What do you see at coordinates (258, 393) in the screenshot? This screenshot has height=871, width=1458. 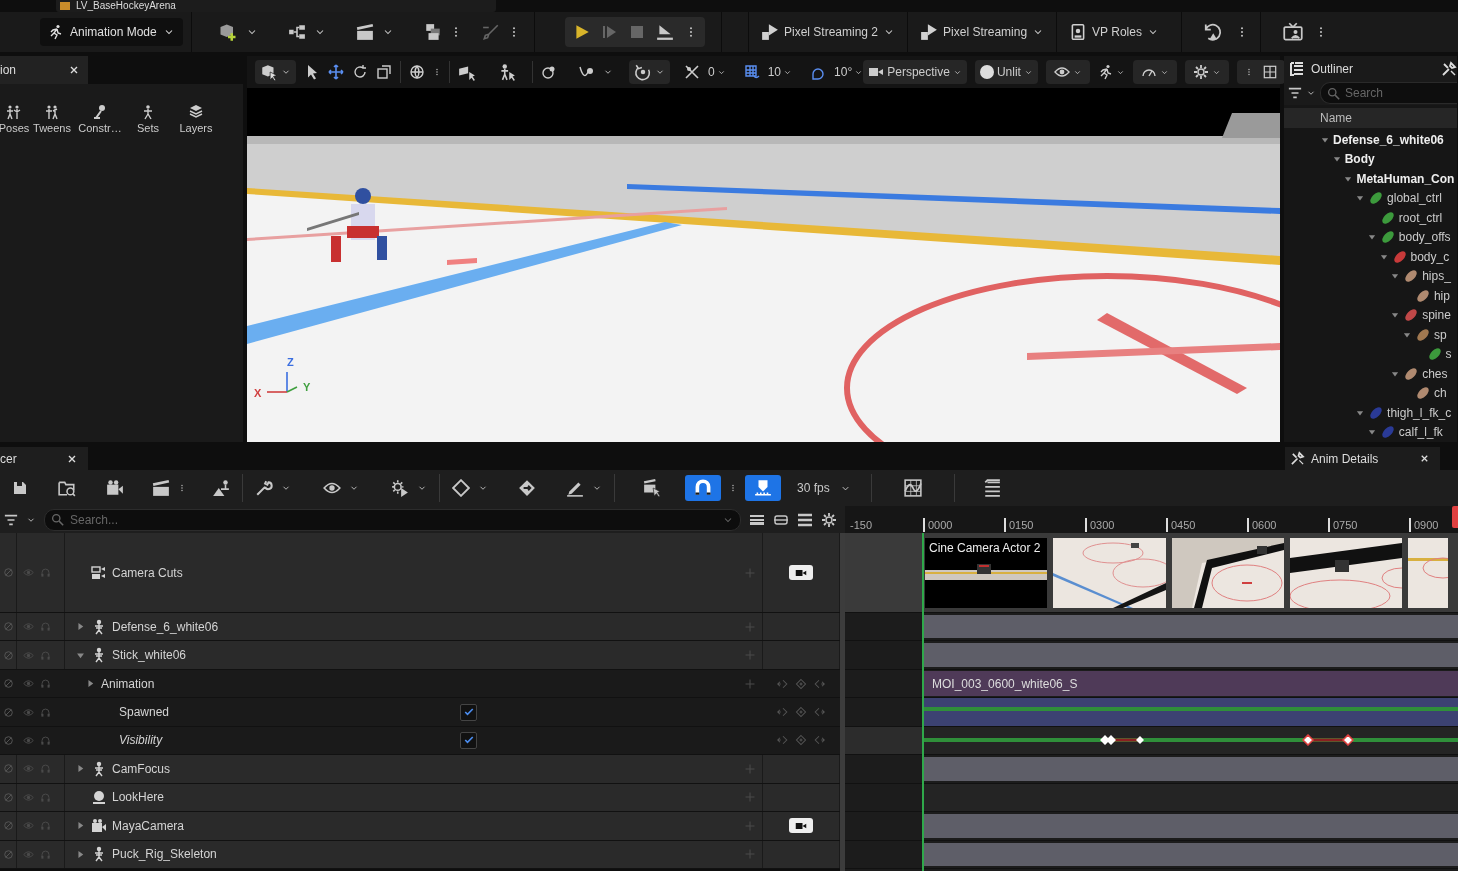 I see `axis-label: X` at bounding box center [258, 393].